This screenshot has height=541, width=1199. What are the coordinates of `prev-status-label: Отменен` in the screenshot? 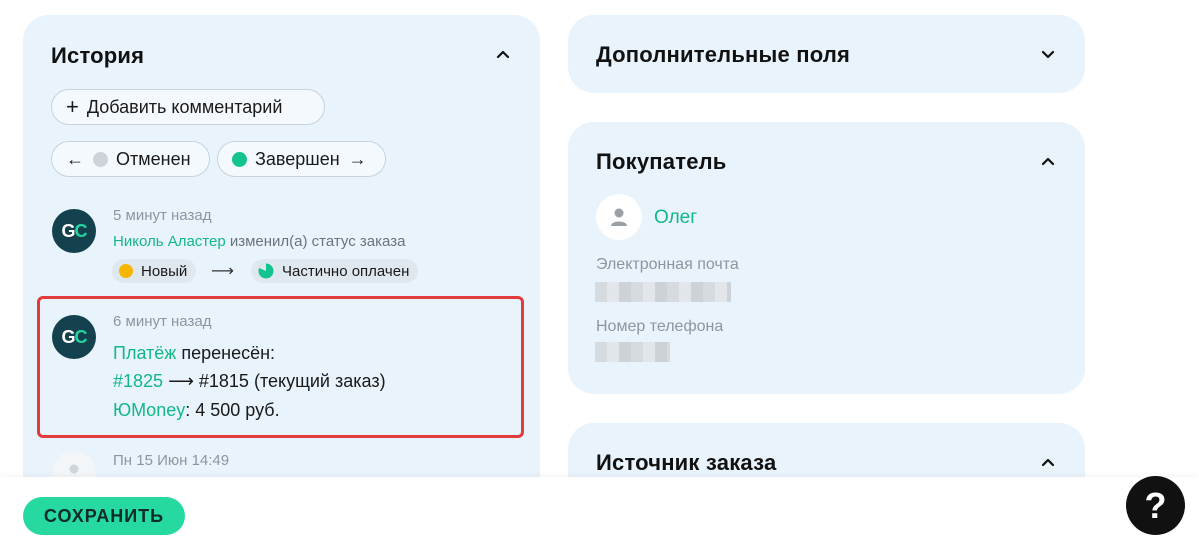 It's located at (153, 158).